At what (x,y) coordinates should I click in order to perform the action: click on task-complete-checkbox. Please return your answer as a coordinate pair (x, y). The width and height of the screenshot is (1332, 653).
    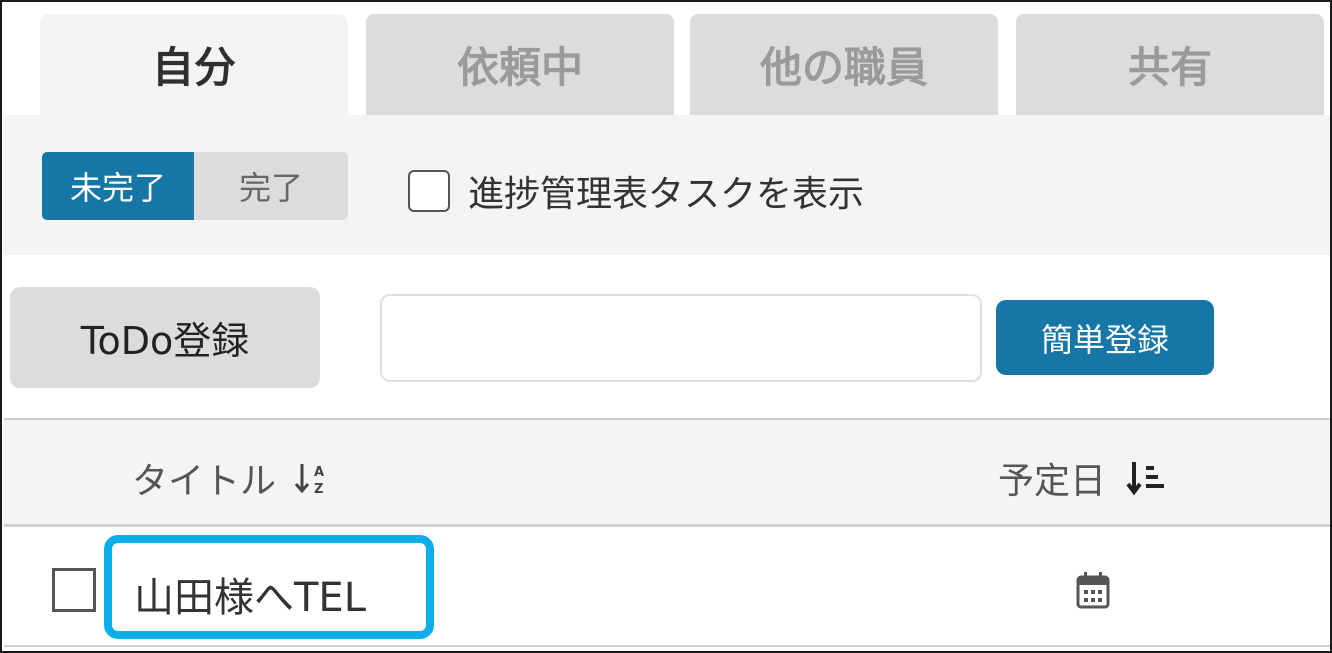
    Looking at the image, I should click on (74, 590).